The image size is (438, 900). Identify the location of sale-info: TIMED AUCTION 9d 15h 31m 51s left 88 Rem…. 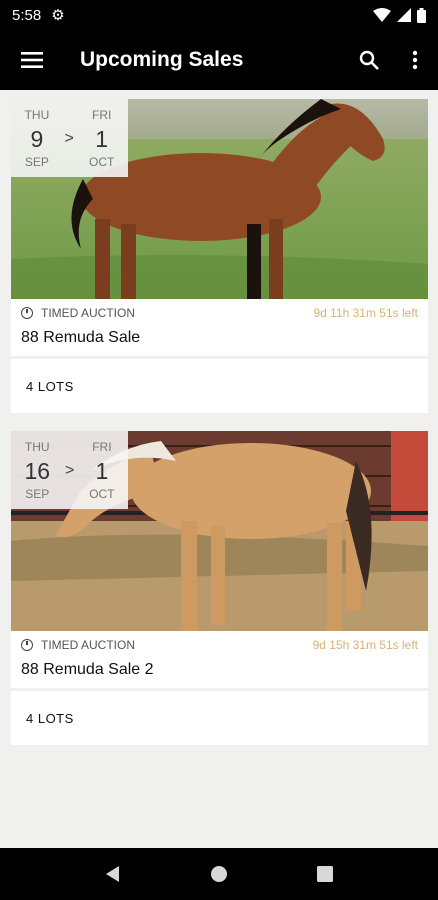
(219, 659).